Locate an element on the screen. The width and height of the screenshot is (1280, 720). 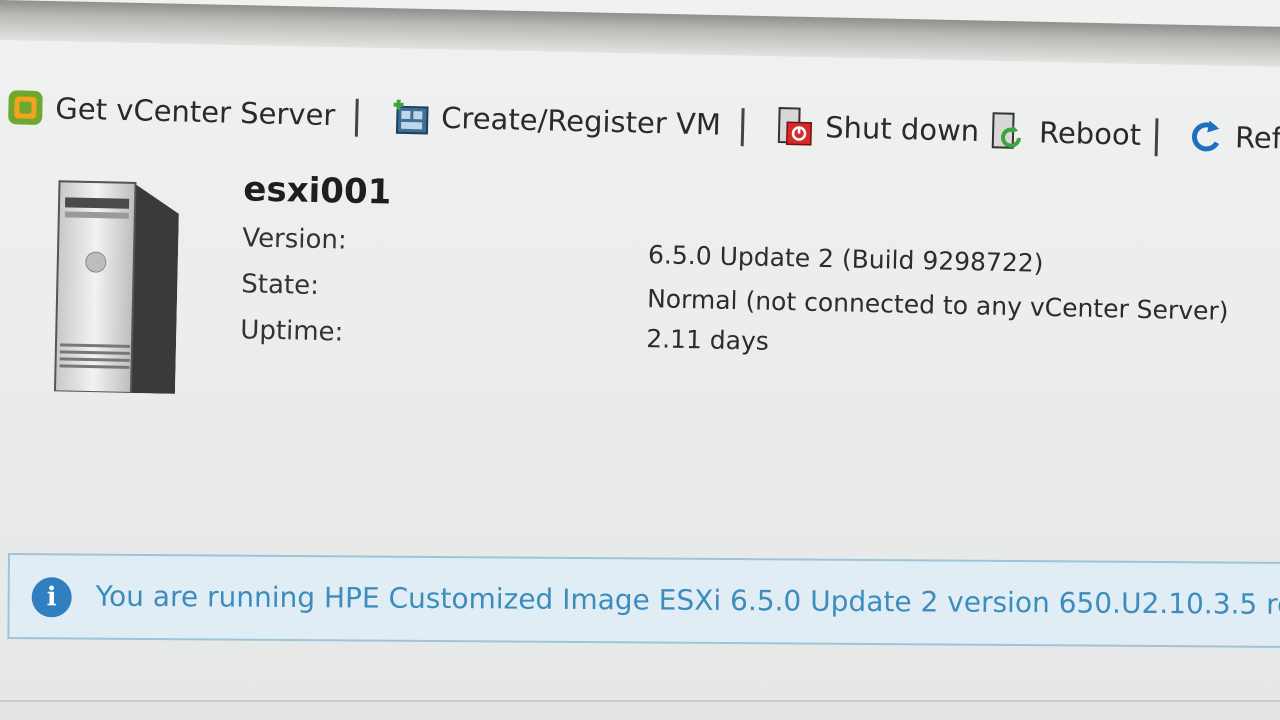
state-label: State: is located at coordinates (280, 285).